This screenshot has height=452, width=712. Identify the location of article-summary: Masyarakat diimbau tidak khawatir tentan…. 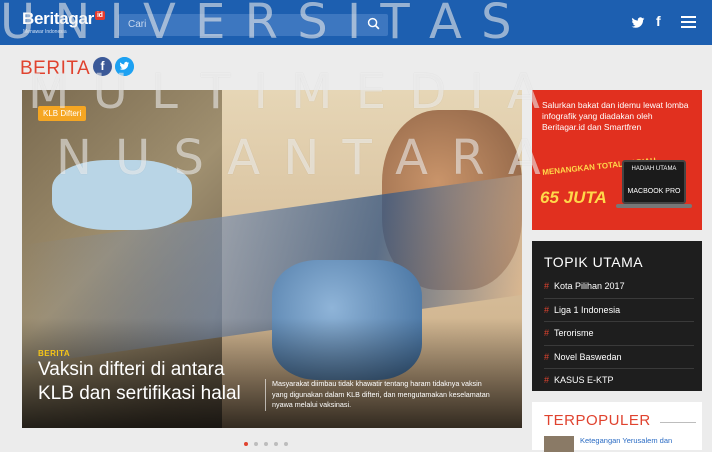
(381, 395).